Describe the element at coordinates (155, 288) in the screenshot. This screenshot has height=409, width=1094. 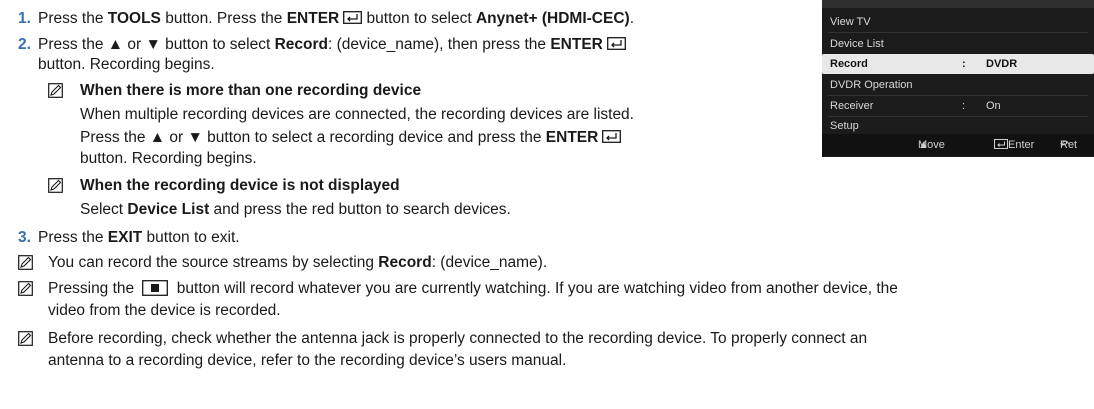
I see `record-stop-icon` at that location.